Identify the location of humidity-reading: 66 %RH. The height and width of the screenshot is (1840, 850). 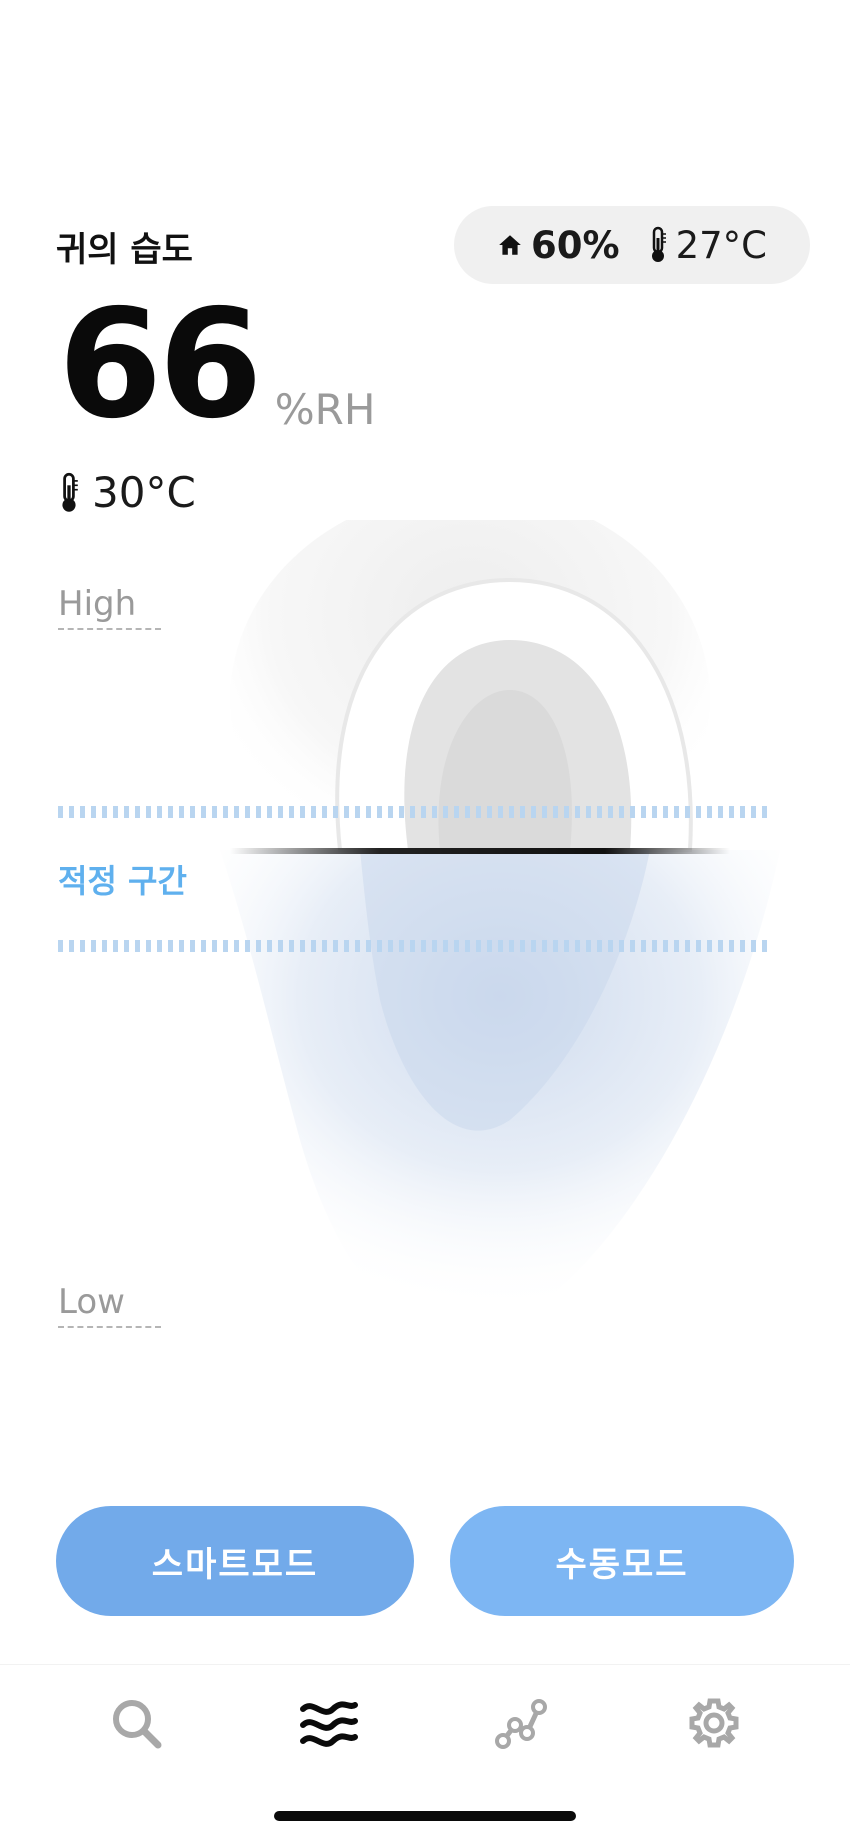
(216, 365).